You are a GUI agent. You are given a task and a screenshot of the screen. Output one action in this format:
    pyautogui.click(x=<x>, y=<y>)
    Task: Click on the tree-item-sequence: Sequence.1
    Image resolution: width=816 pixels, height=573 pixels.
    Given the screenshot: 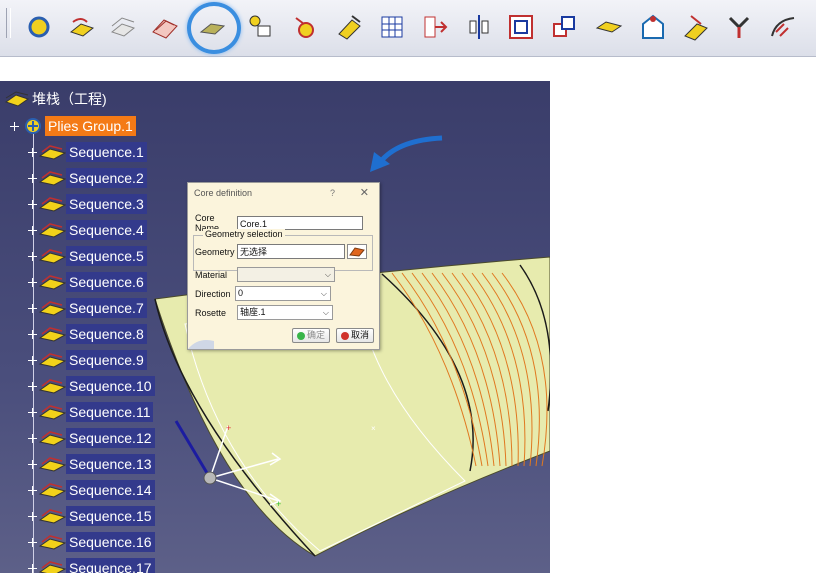 What is the action you would take?
    pyautogui.click(x=87, y=152)
    